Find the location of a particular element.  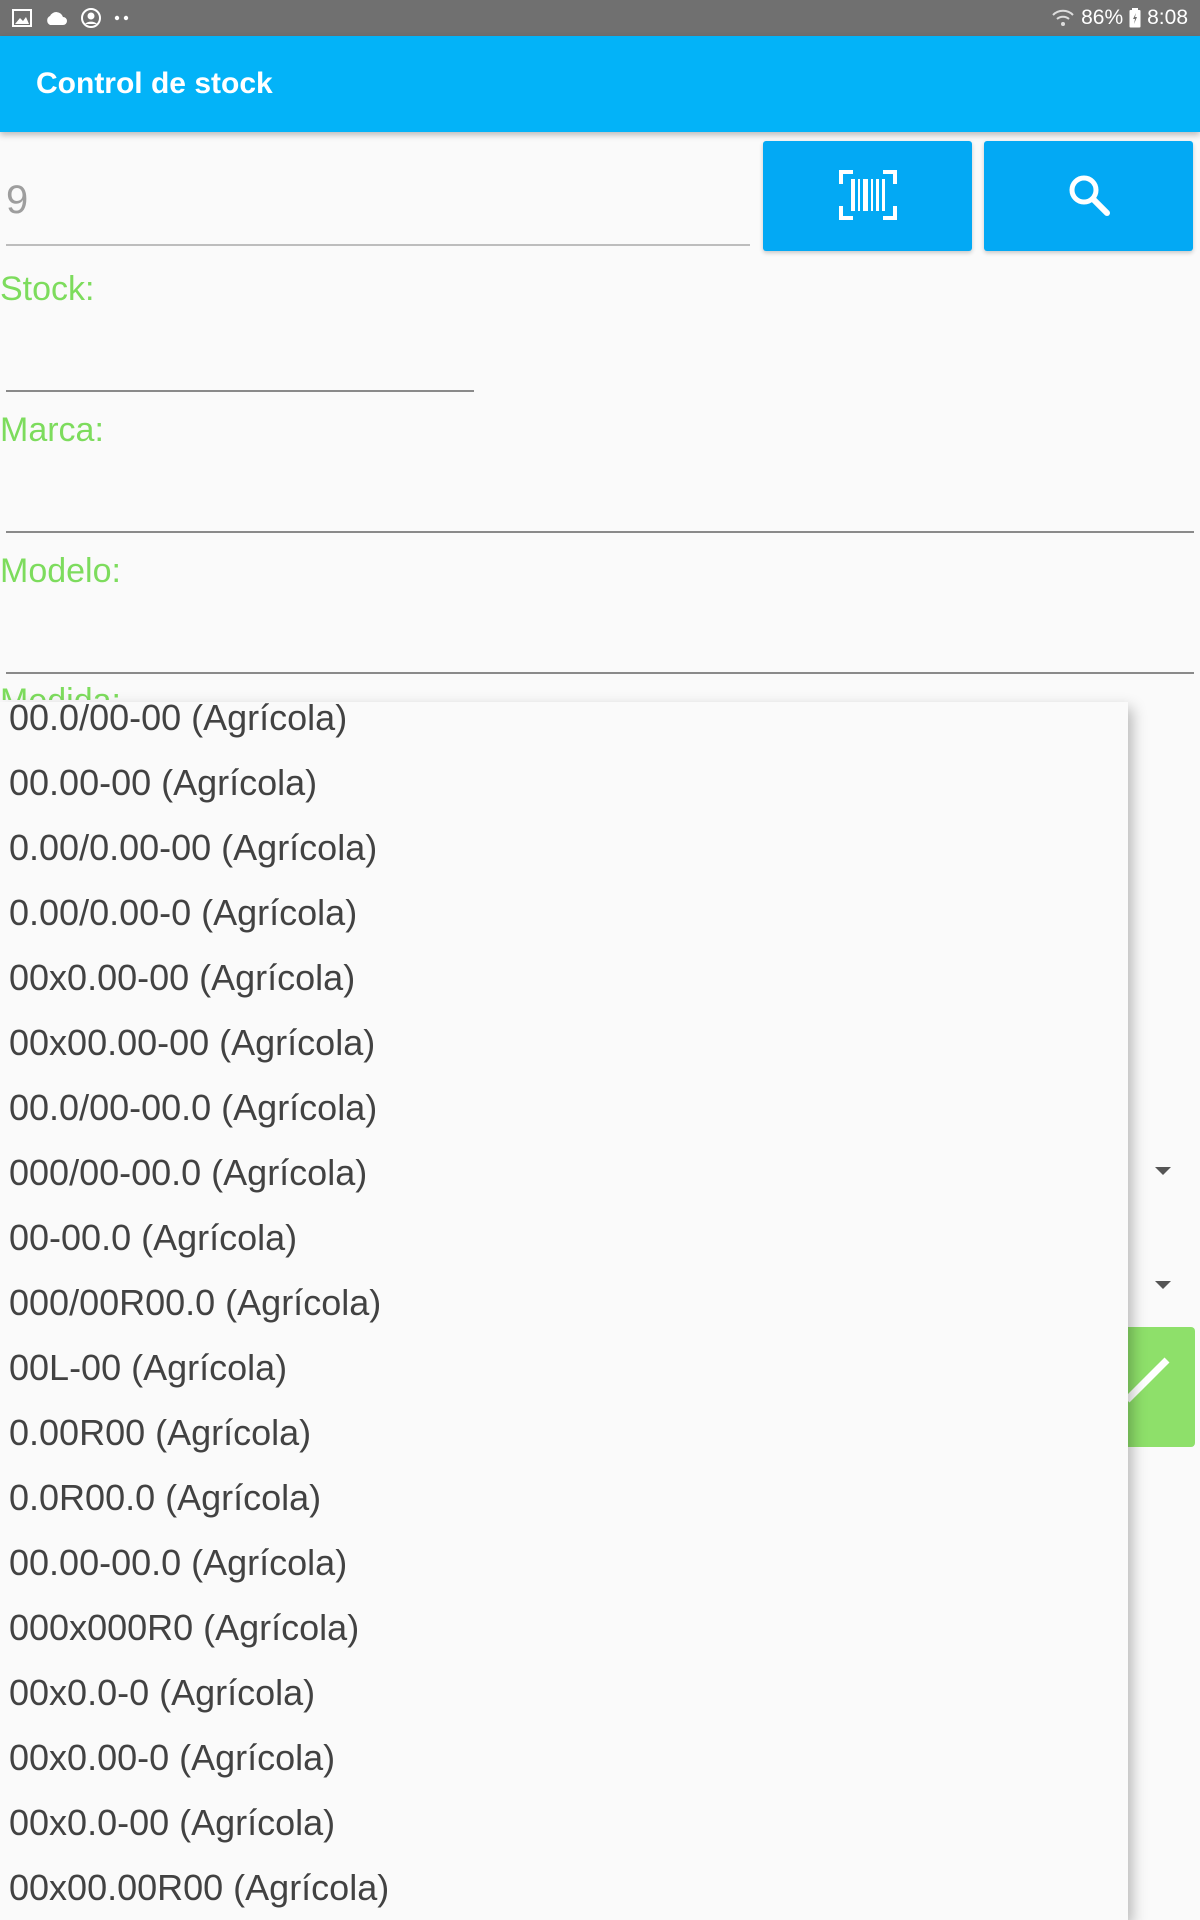

dropdown-item: 00x0.00-0 (Agrícola) is located at coordinates (564, 1757).